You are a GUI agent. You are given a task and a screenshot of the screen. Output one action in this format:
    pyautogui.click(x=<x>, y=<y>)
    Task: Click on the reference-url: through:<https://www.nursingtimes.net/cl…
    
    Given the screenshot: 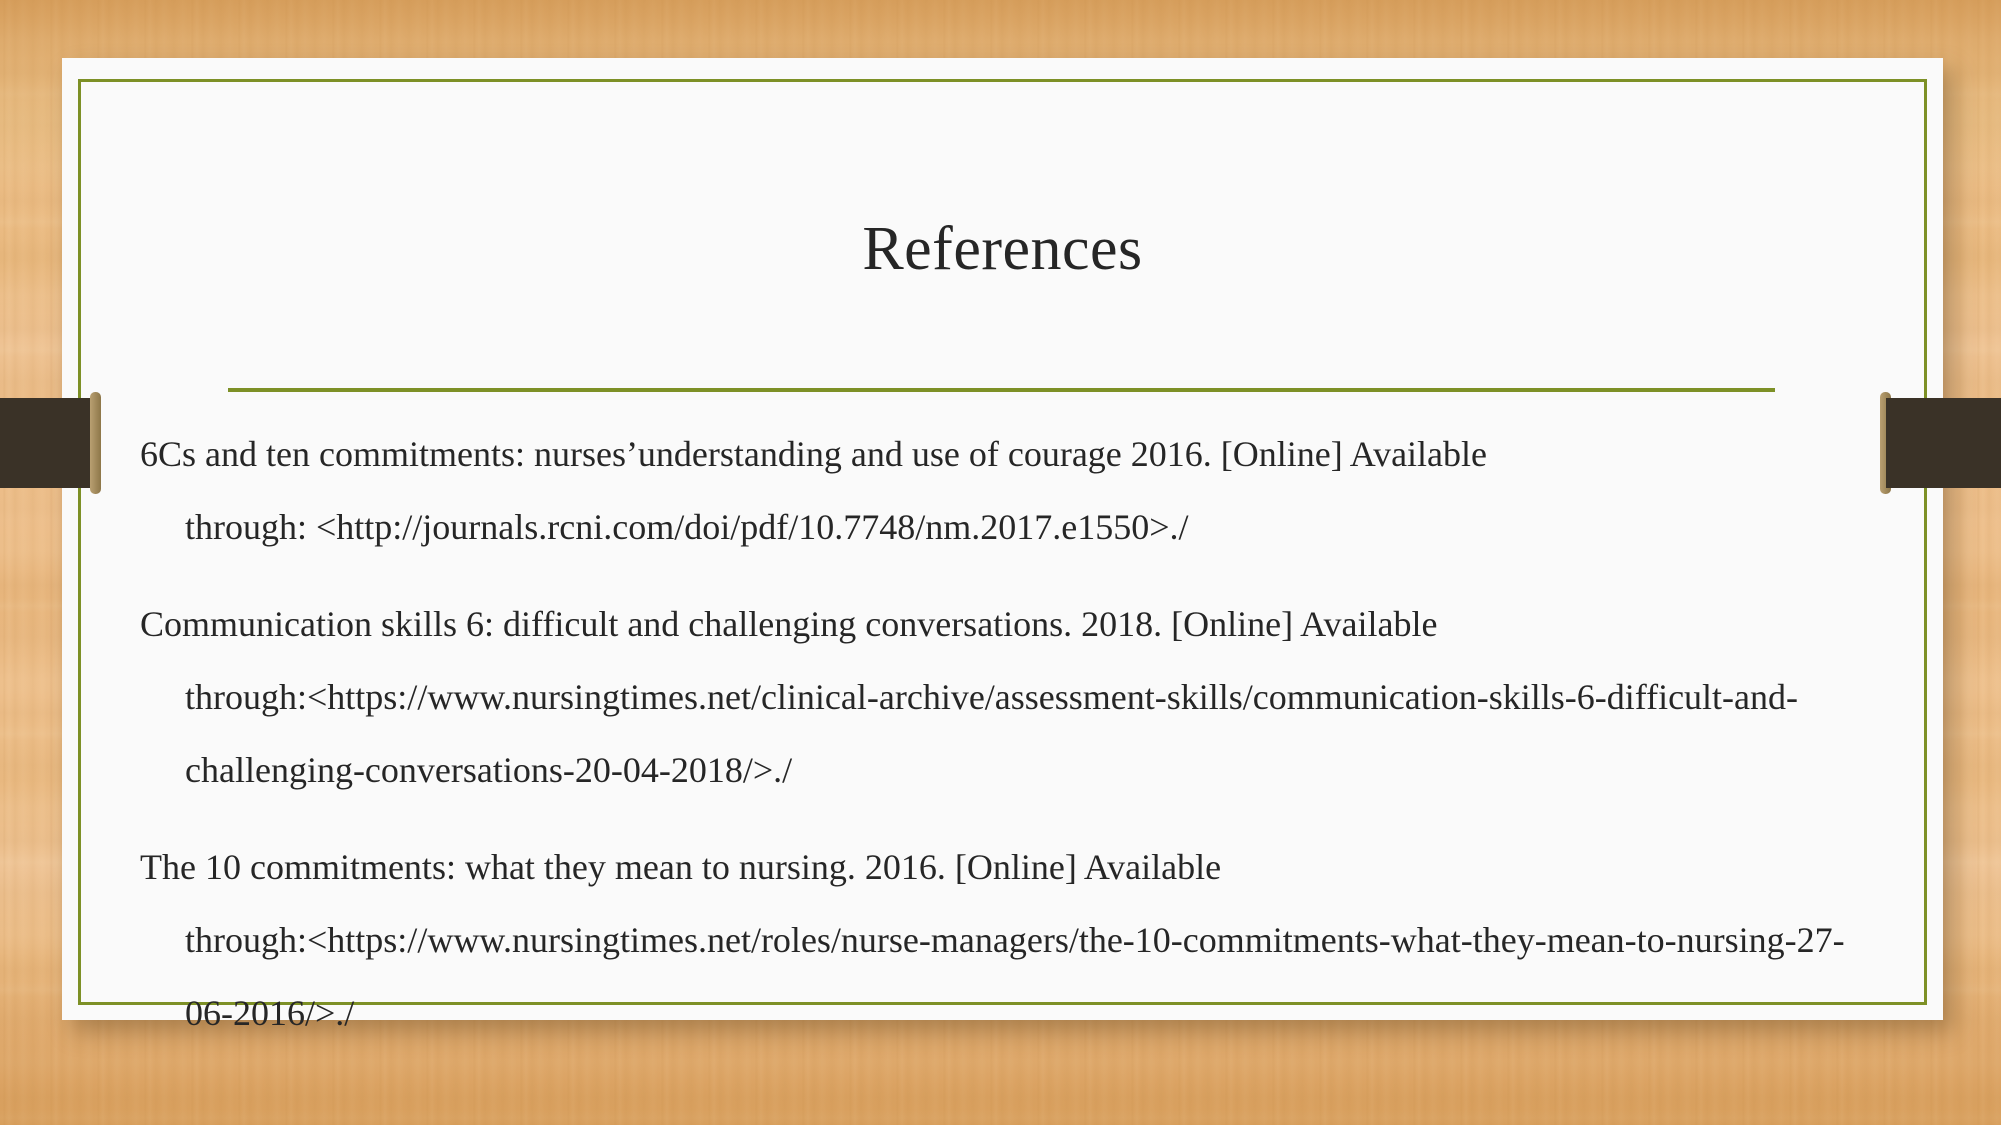 What is the action you would take?
    pyautogui.click(x=995, y=734)
    